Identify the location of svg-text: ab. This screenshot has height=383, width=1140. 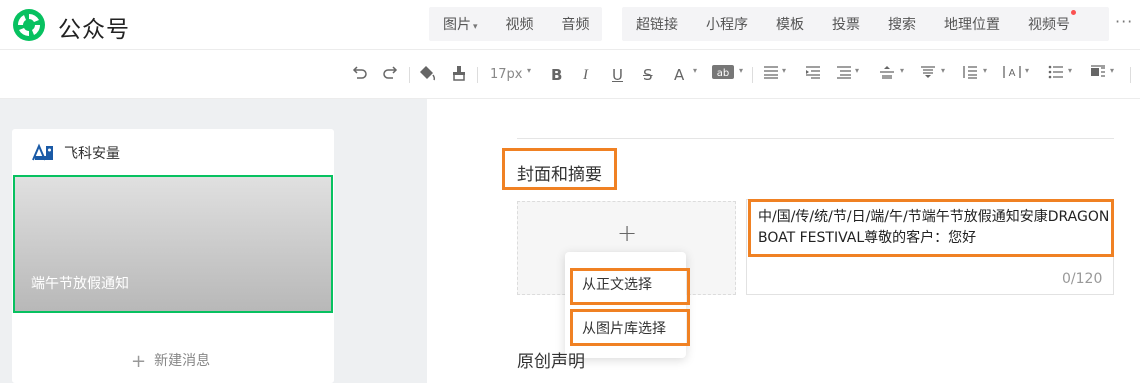
(723, 73).